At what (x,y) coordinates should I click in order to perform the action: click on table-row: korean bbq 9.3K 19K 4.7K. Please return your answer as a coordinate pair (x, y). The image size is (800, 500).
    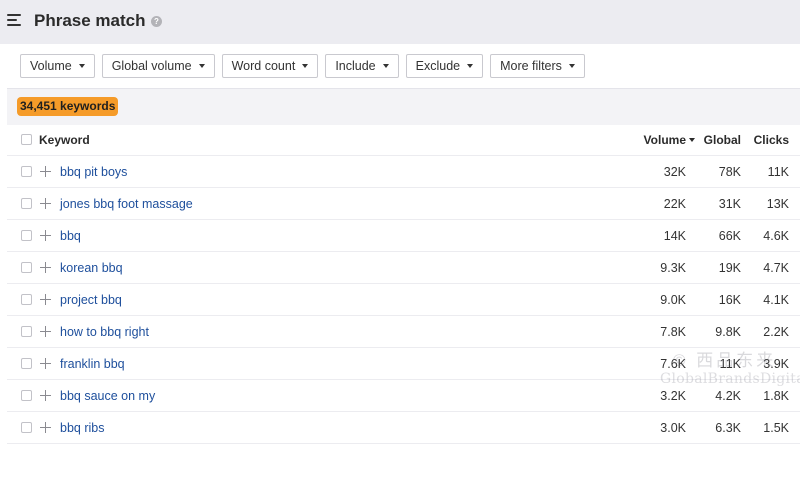
    Looking at the image, I should click on (403, 268).